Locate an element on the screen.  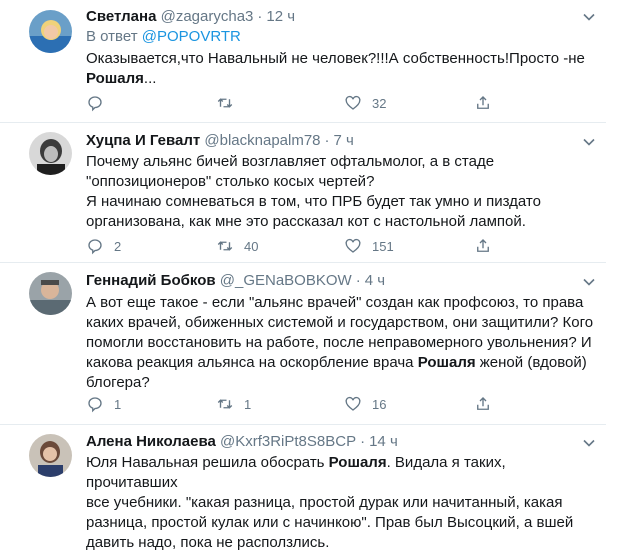
reply-count: 1 is located at coordinates (118, 404).